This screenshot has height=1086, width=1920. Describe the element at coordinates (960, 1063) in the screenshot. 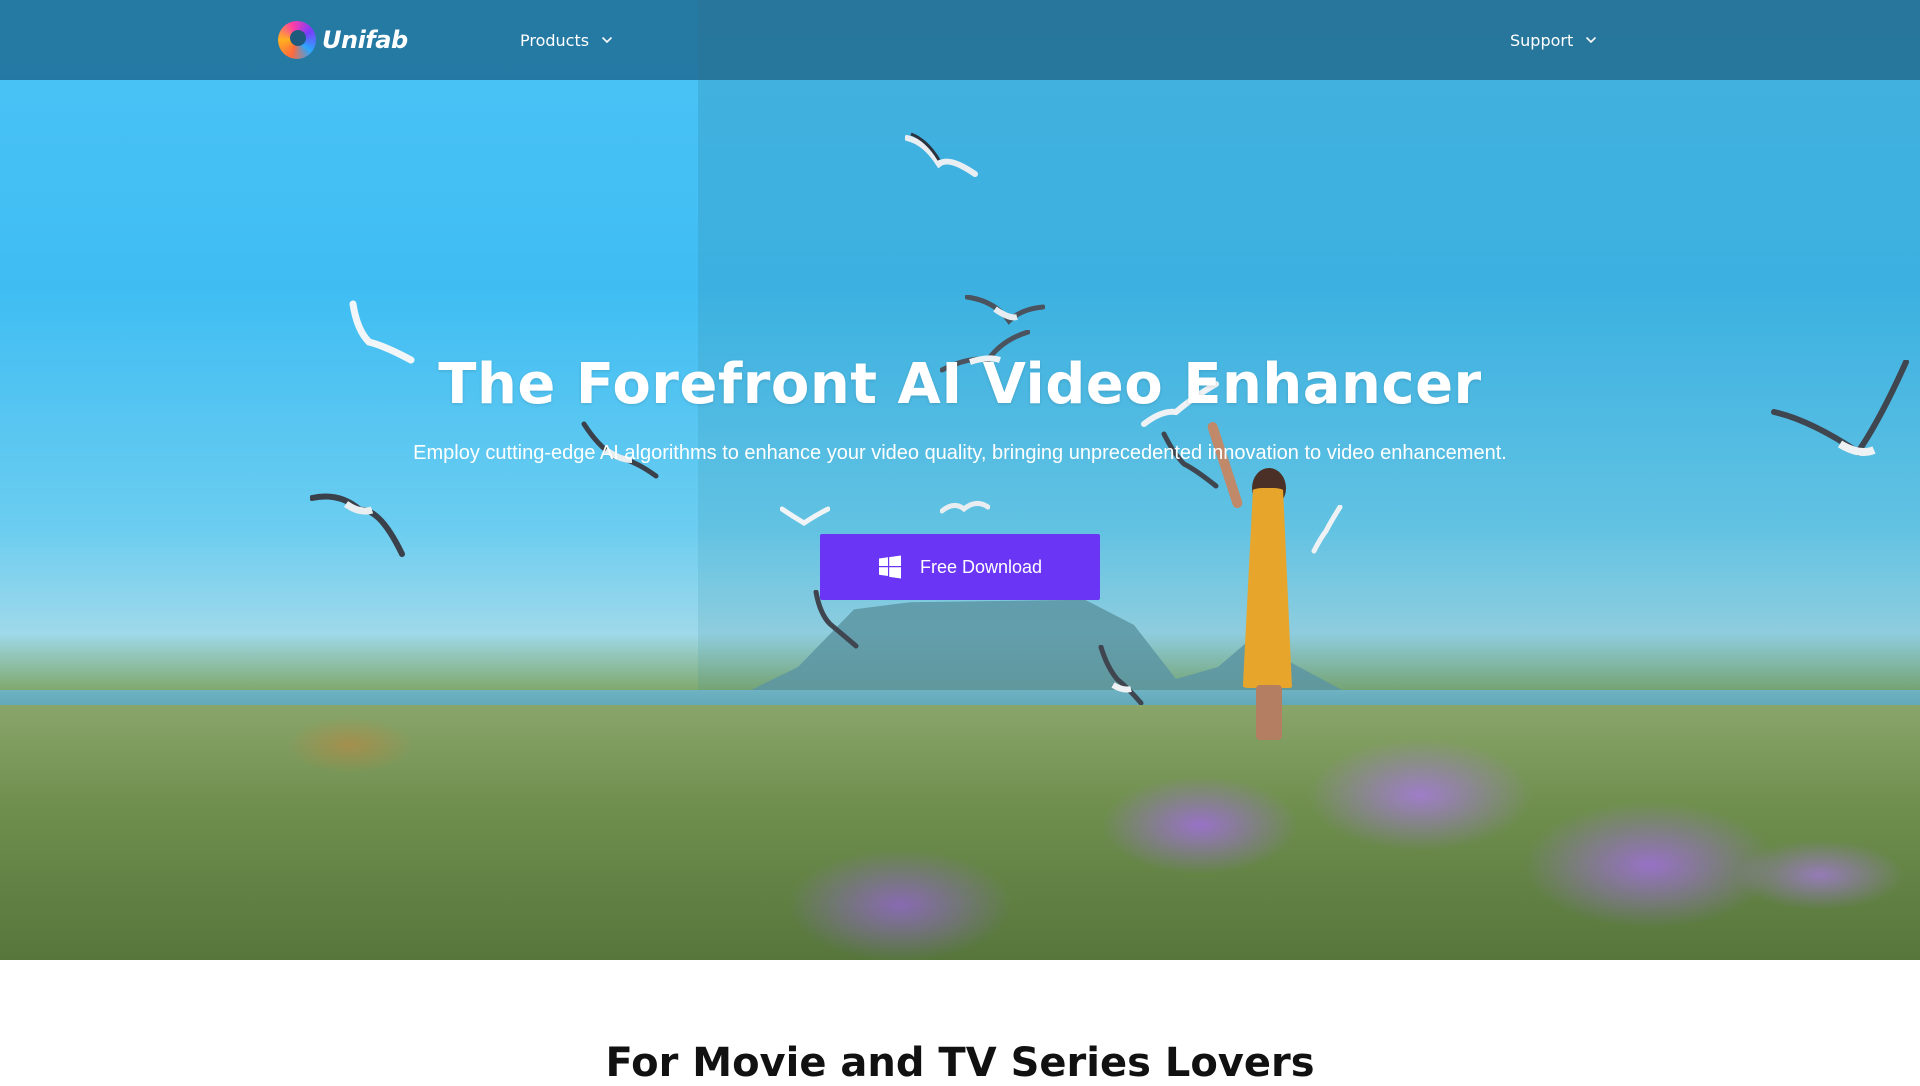

I see `section-title: For Movie and TV Series Lovers` at that location.